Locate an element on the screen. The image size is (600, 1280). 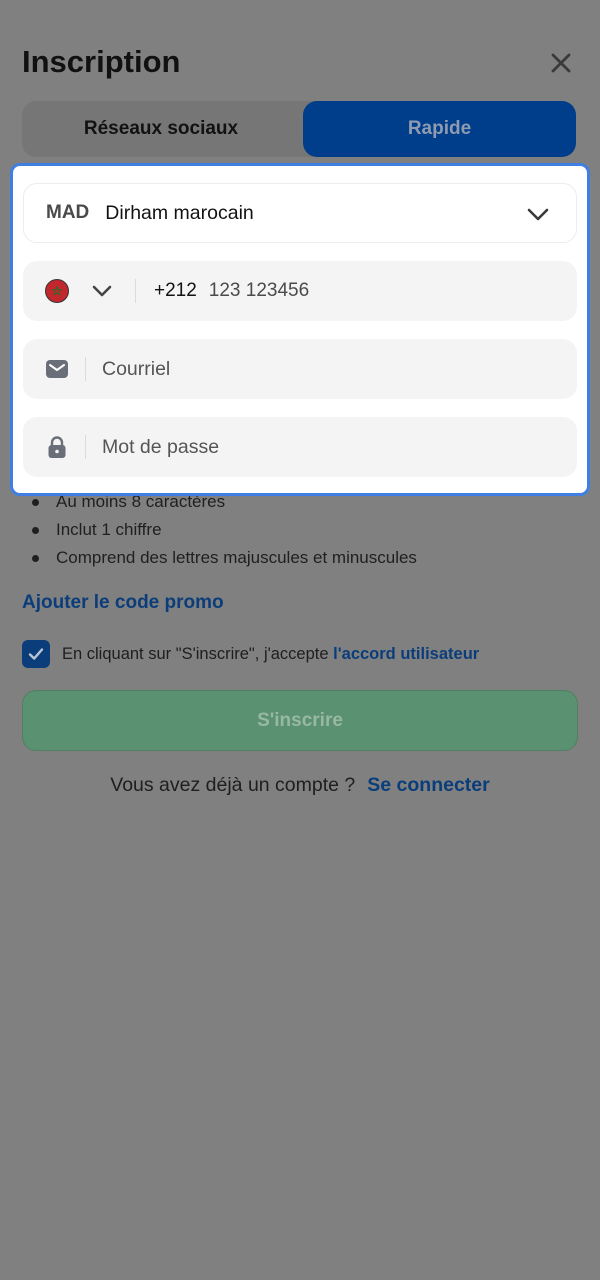
close-icon is located at coordinates (561, 63).